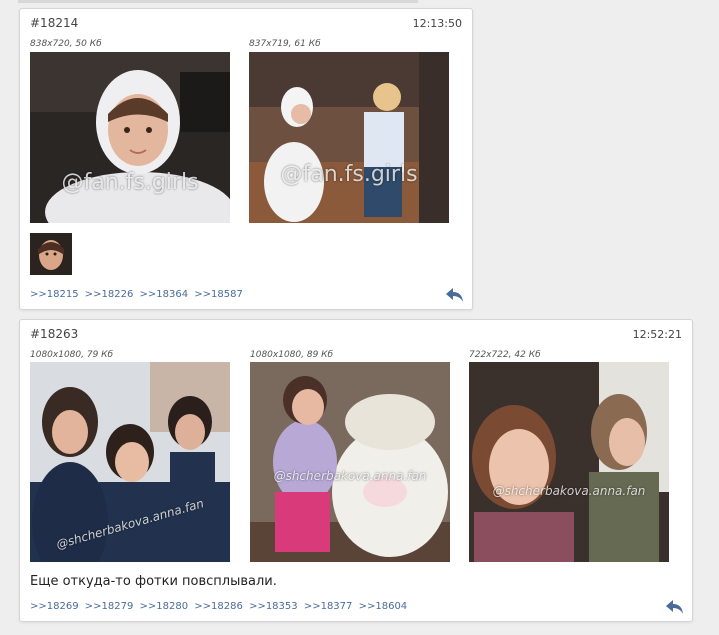 This screenshot has width=719, height=635. I want to click on file-info: 1080x1080, 89 Кб, so click(292, 355).